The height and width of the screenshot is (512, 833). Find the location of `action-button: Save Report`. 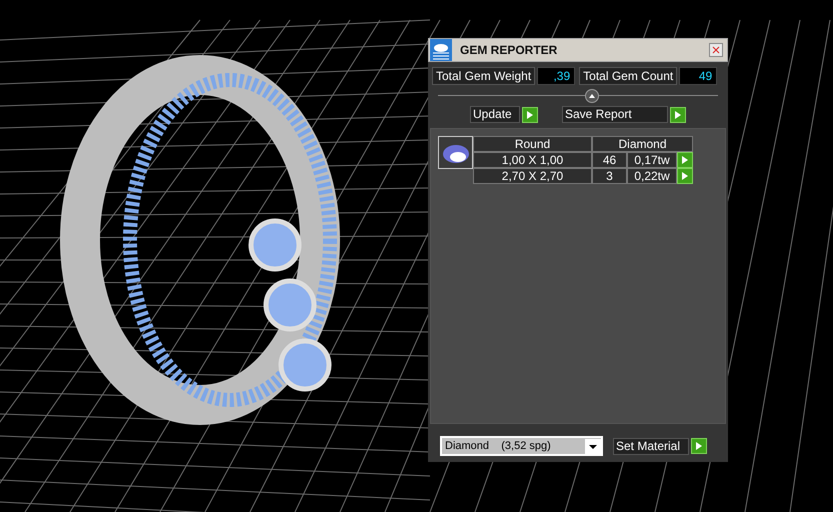

action-button: Save Report is located at coordinates (615, 114).